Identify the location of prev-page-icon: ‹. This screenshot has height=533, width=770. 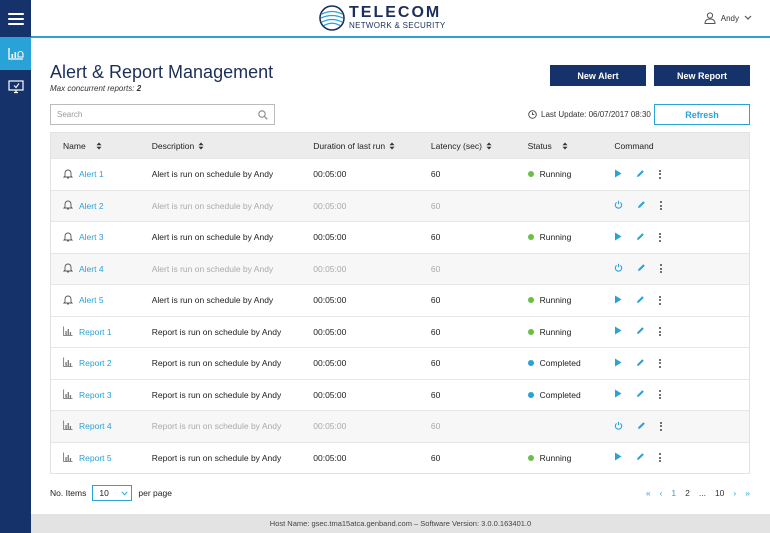
(661, 493).